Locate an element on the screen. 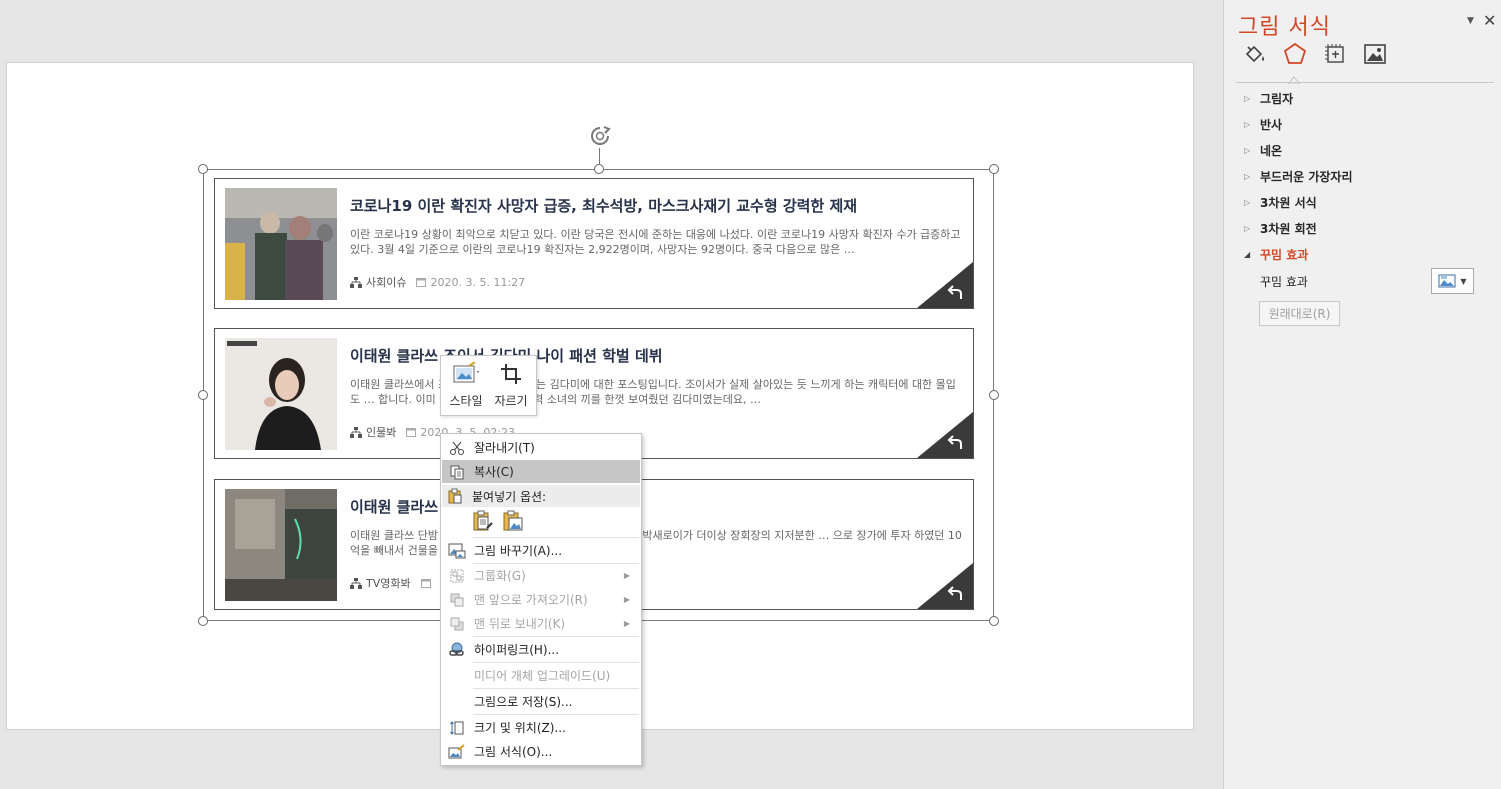 The image size is (1501, 789). paste-options-label: 붙여넣기 옵션: is located at coordinates (509, 496).